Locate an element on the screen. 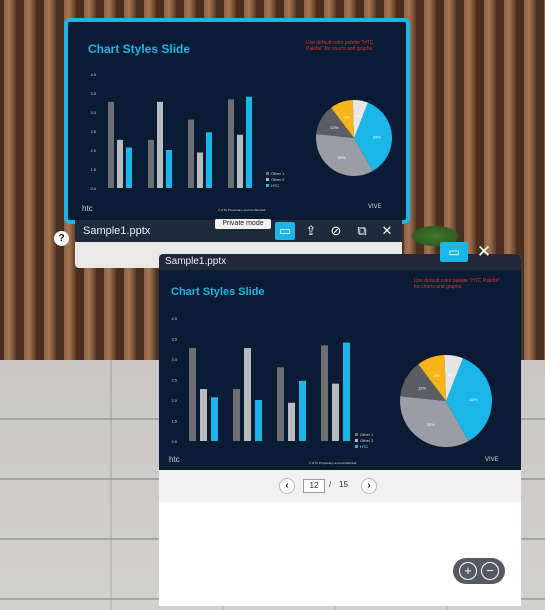 The width and height of the screenshot is (545, 610). front-brand-htc: htc is located at coordinates (174, 459).